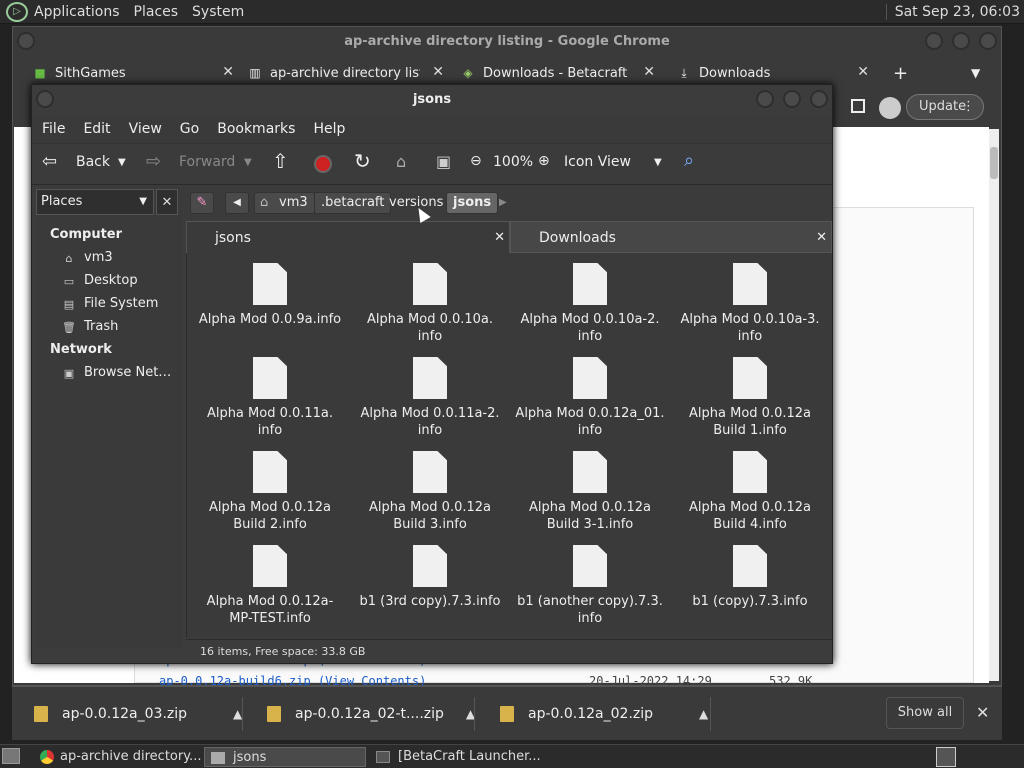 This screenshot has width=1024, height=768. I want to click on menu-system: System, so click(218, 12).